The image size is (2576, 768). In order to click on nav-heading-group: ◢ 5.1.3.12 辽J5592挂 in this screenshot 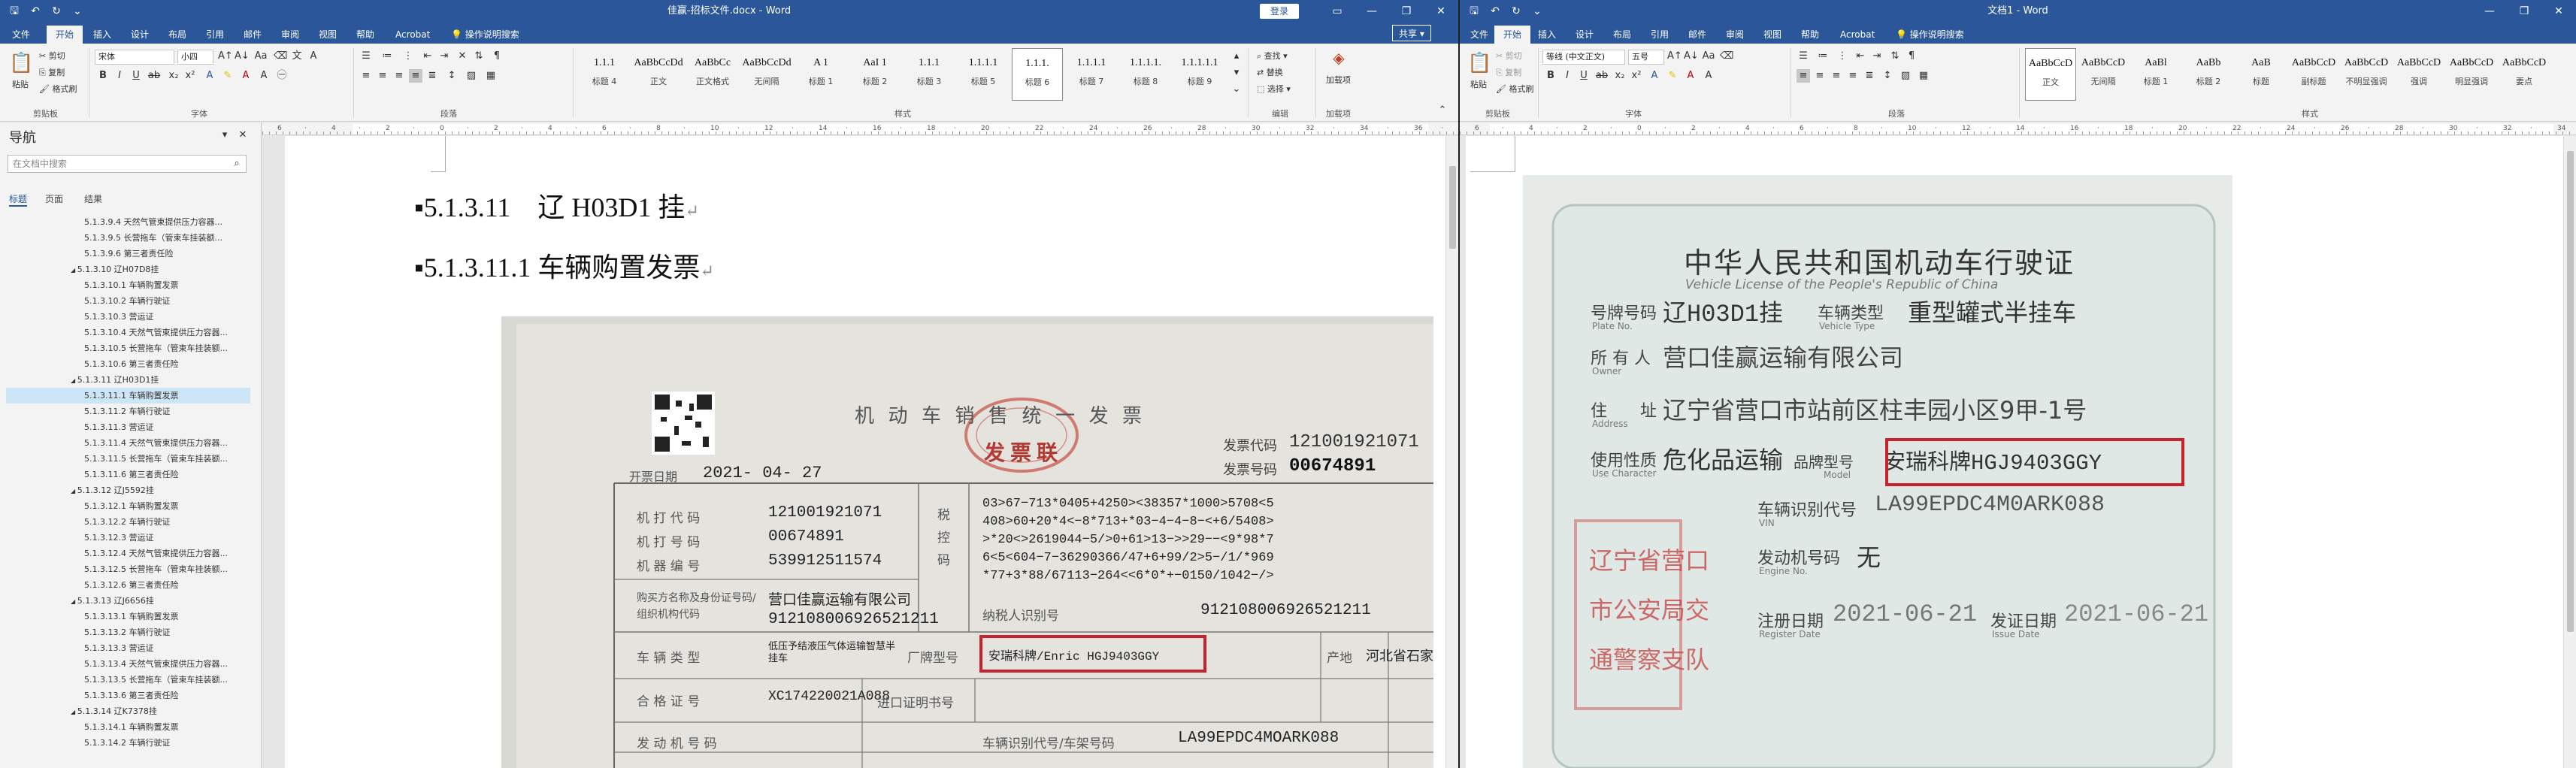, I will do `click(128, 490)`.